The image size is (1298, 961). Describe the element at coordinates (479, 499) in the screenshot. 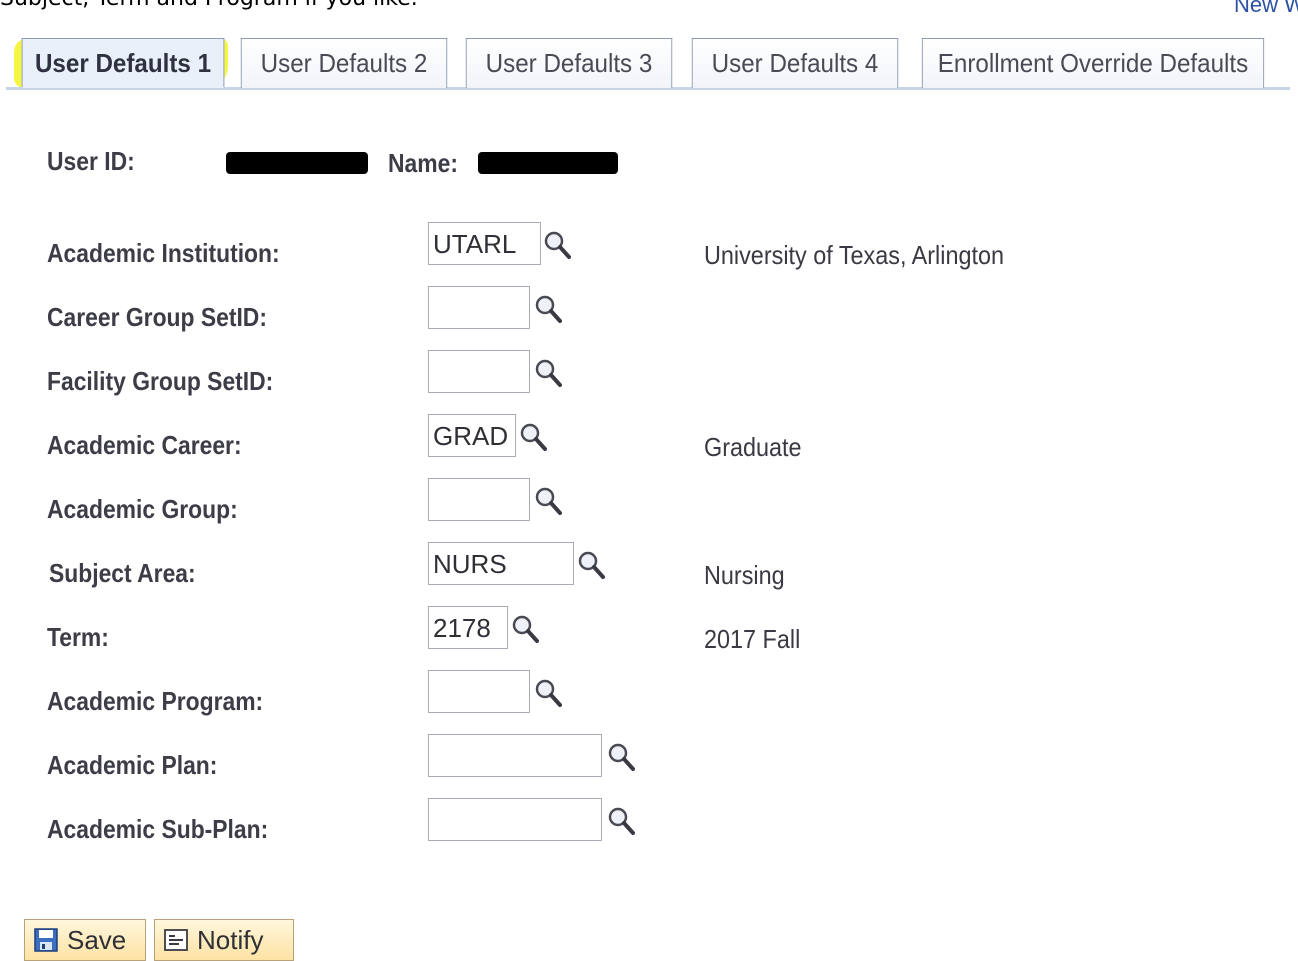

I see `academic-group-field` at that location.